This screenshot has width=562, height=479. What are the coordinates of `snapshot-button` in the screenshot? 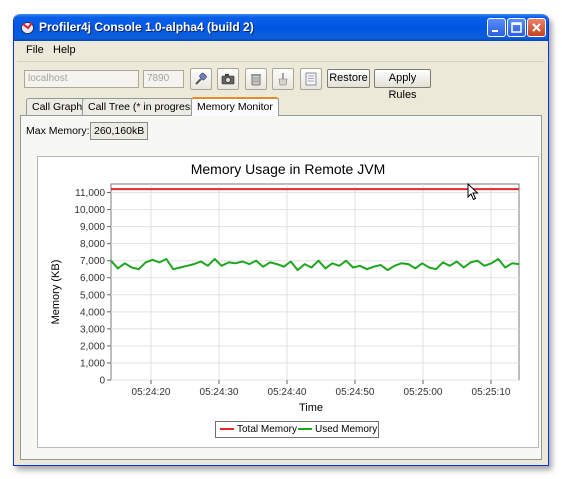 It's located at (228, 79).